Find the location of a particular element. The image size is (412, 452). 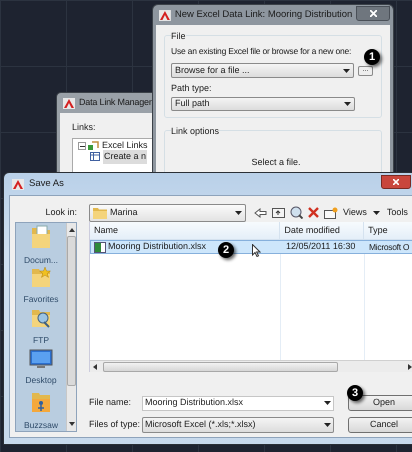

column-header: Name is located at coordinates (185, 230).